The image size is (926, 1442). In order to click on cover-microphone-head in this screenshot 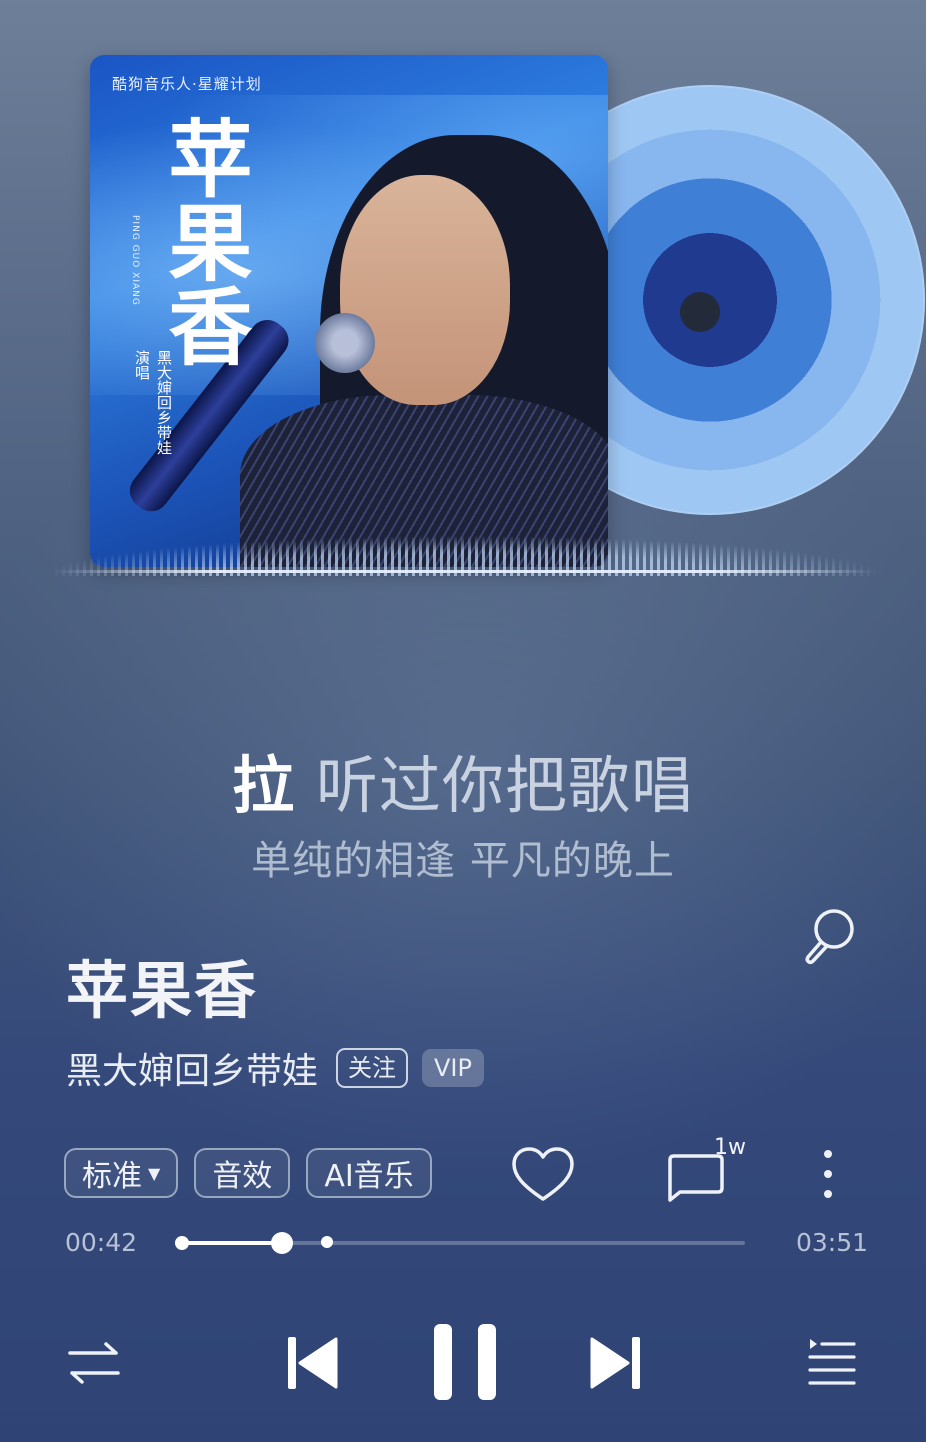, I will do `click(345, 343)`.